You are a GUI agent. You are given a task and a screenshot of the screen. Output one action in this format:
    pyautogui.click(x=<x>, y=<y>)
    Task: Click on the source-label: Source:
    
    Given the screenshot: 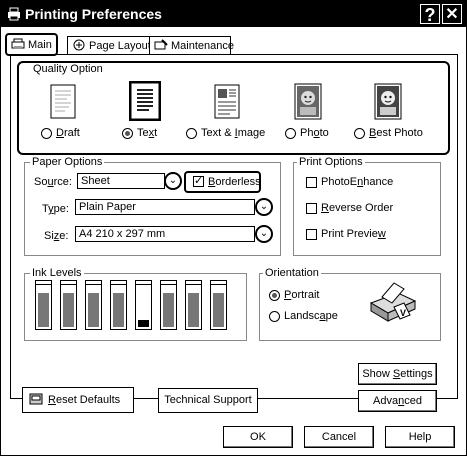 What is the action you would take?
    pyautogui.click(x=53, y=182)
    